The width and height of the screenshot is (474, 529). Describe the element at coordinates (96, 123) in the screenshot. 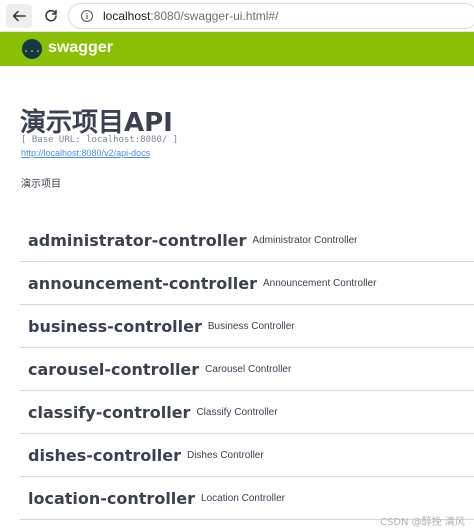

I see `api-title: 演示项目API` at that location.